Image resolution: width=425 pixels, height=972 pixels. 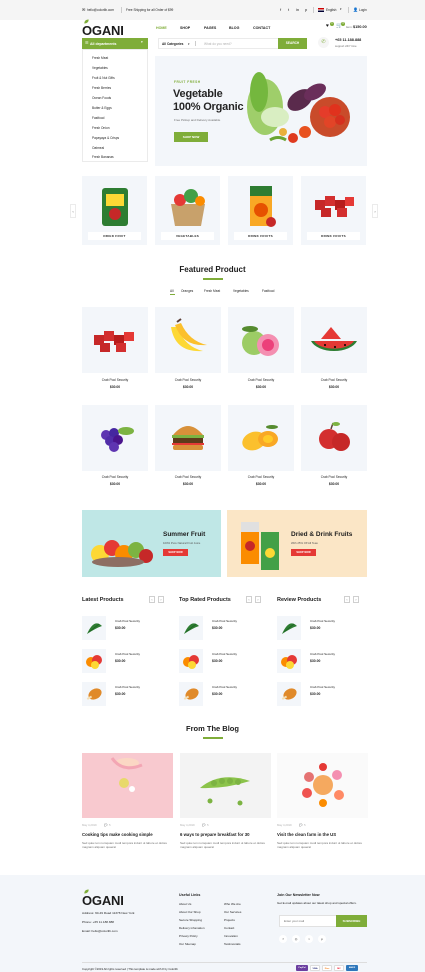 What do you see at coordinates (327, 26) in the screenshot?
I see `heart-icon: ♥` at bounding box center [327, 26].